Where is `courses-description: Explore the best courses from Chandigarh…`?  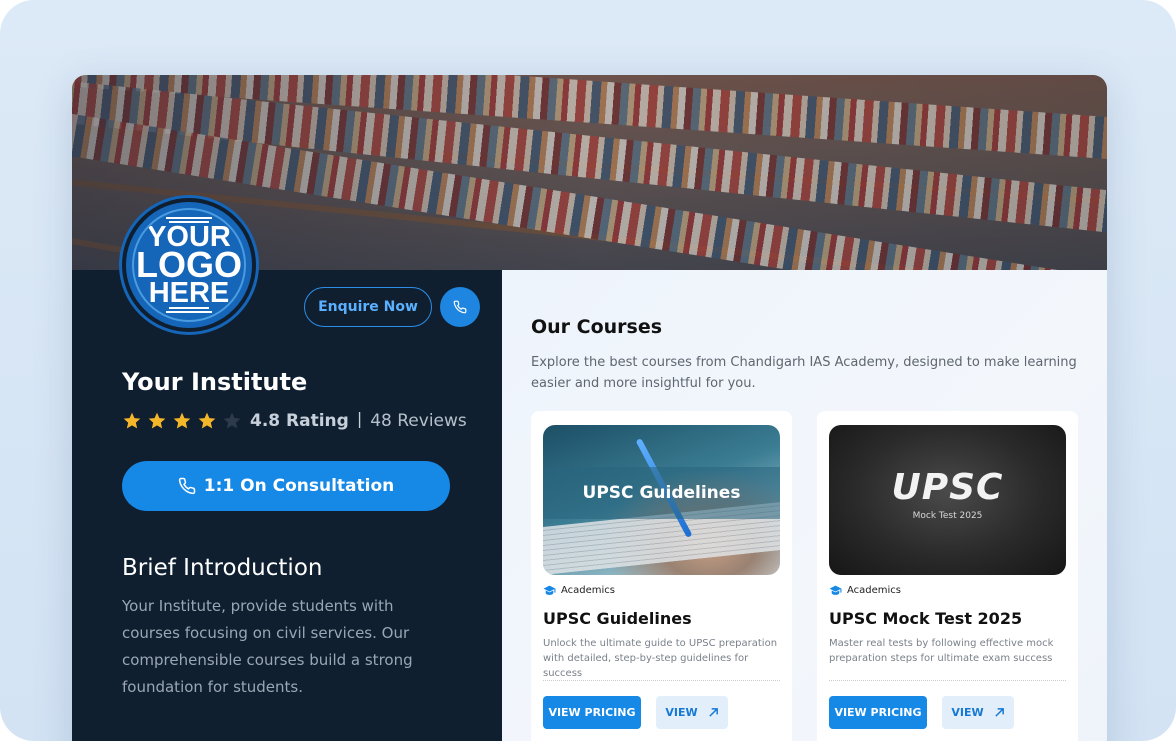
courses-description: Explore the best courses from Chandigarh… is located at coordinates (804, 373).